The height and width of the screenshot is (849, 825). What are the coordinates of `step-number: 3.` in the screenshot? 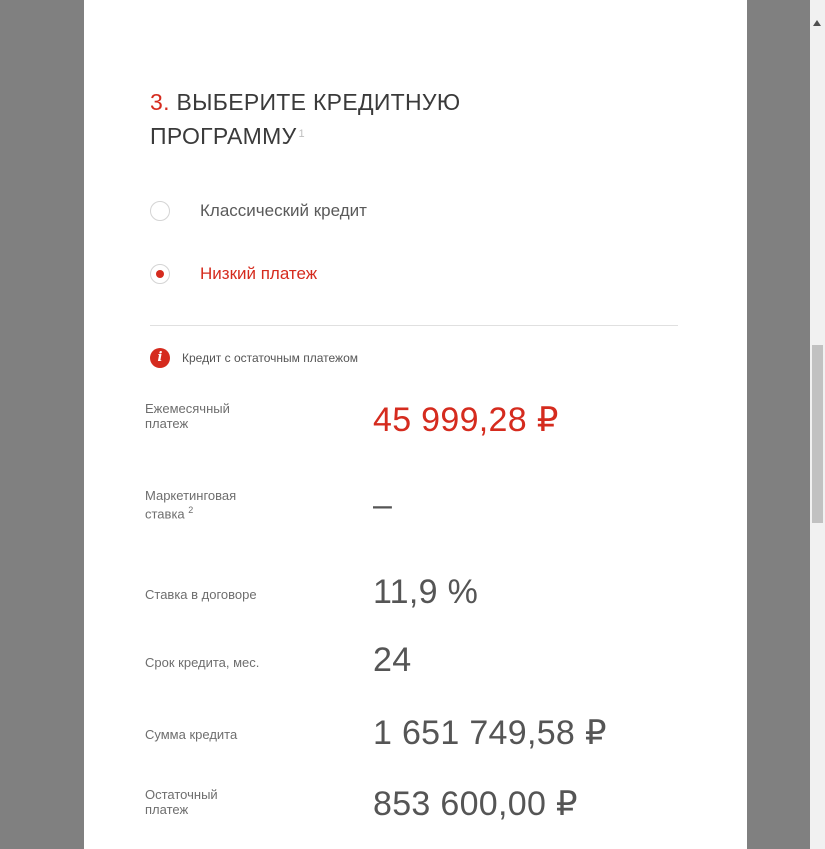 It's located at (160, 102).